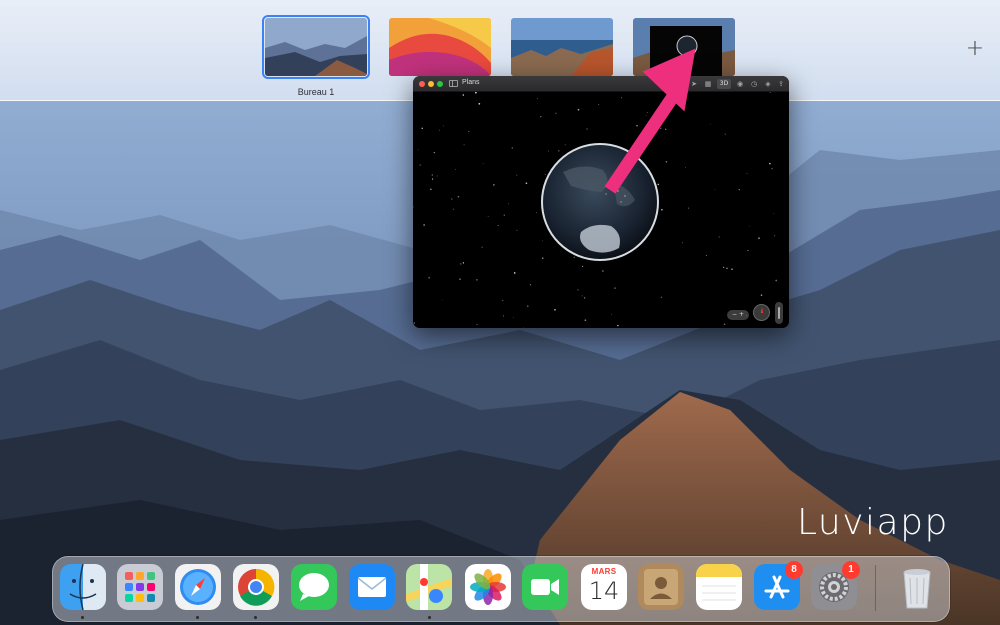  What do you see at coordinates (316, 92) in the screenshot?
I see `space-label: Bureau 1` at bounding box center [316, 92].